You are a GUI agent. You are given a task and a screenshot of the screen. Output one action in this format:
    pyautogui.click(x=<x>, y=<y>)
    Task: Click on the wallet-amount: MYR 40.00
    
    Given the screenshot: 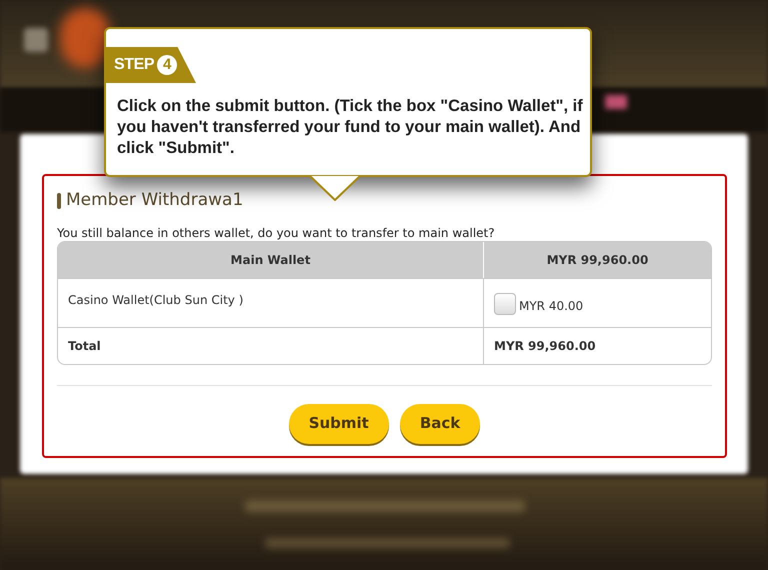 What is the action you would take?
    pyautogui.click(x=551, y=306)
    